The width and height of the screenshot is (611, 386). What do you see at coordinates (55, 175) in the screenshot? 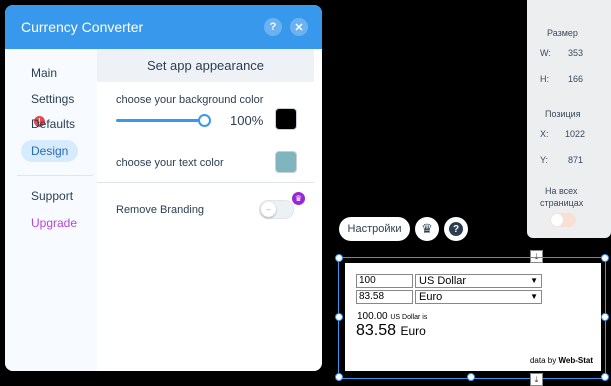
I see `sidebar-divider` at bounding box center [55, 175].